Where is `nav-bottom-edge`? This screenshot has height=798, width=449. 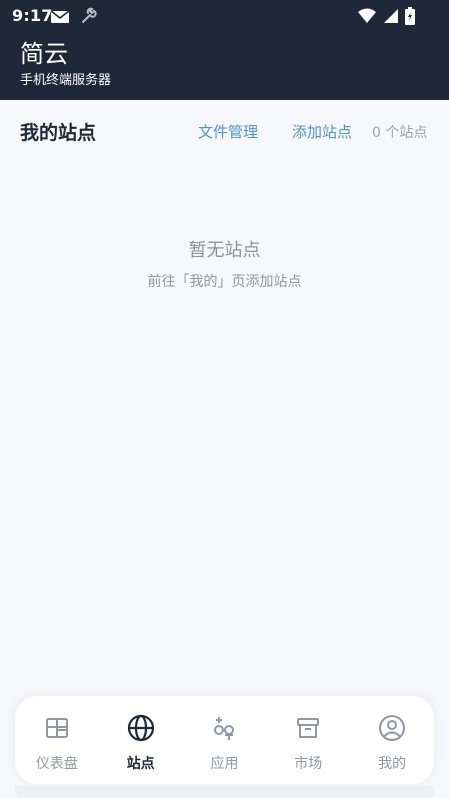
nav-bottom-edge is located at coordinates (224, 792).